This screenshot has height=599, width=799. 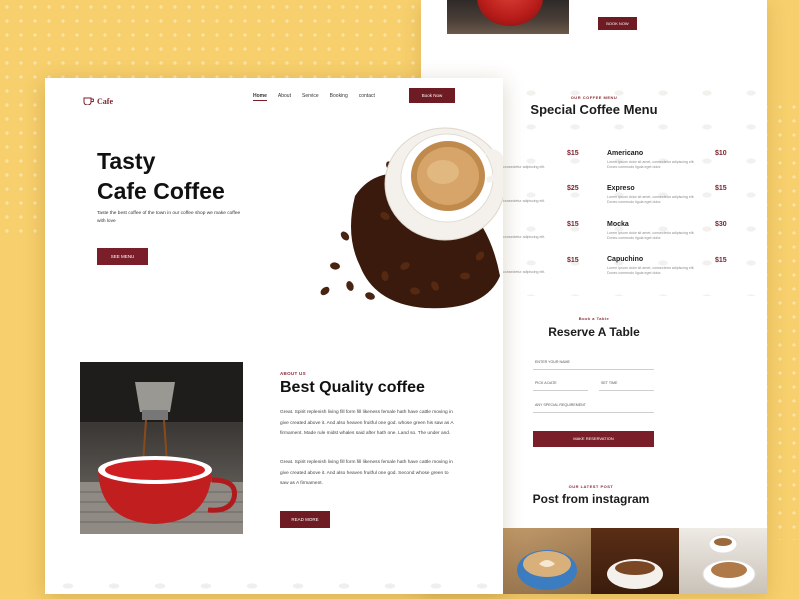 I want to click on price-expreso: $15, so click(x=721, y=188).